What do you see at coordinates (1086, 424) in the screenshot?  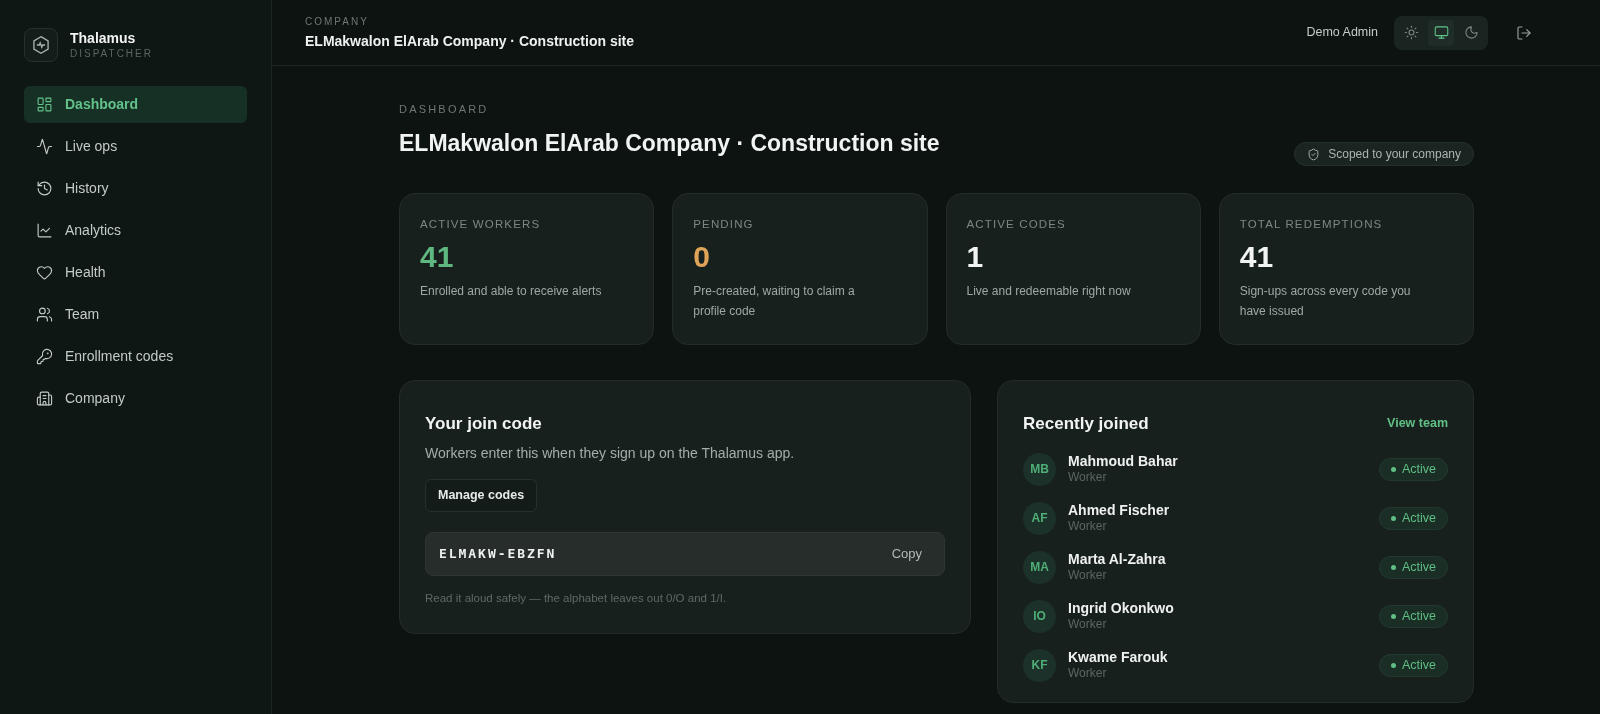 I see `card-title: Recently joined` at bounding box center [1086, 424].